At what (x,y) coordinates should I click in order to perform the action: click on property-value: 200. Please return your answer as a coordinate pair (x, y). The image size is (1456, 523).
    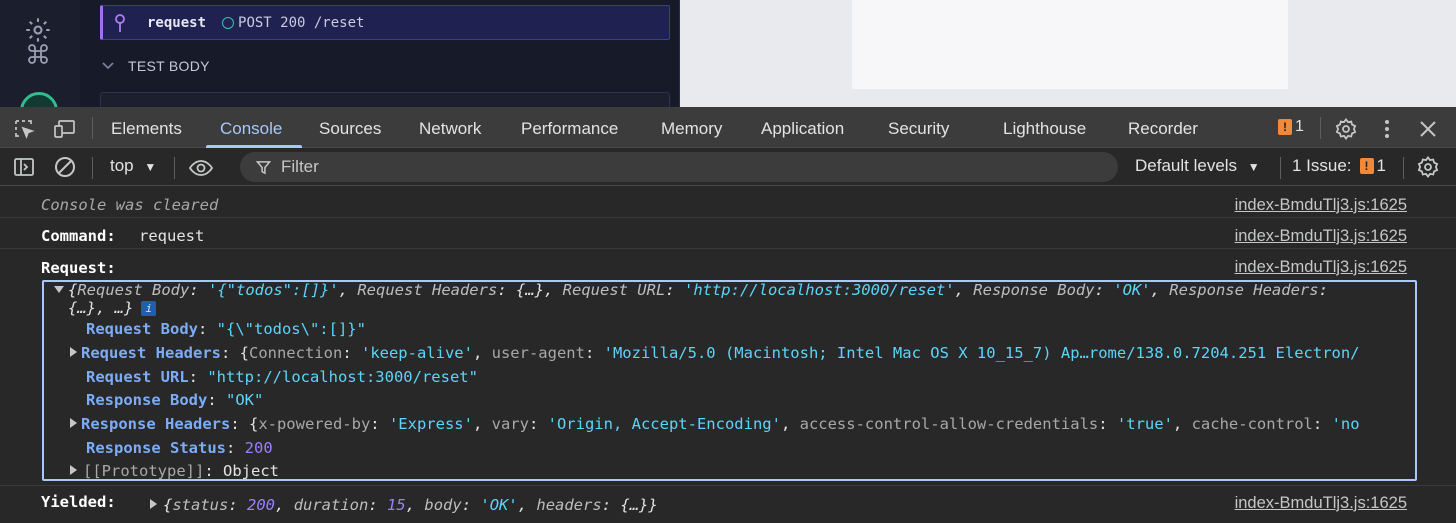
    Looking at the image, I should click on (258, 448).